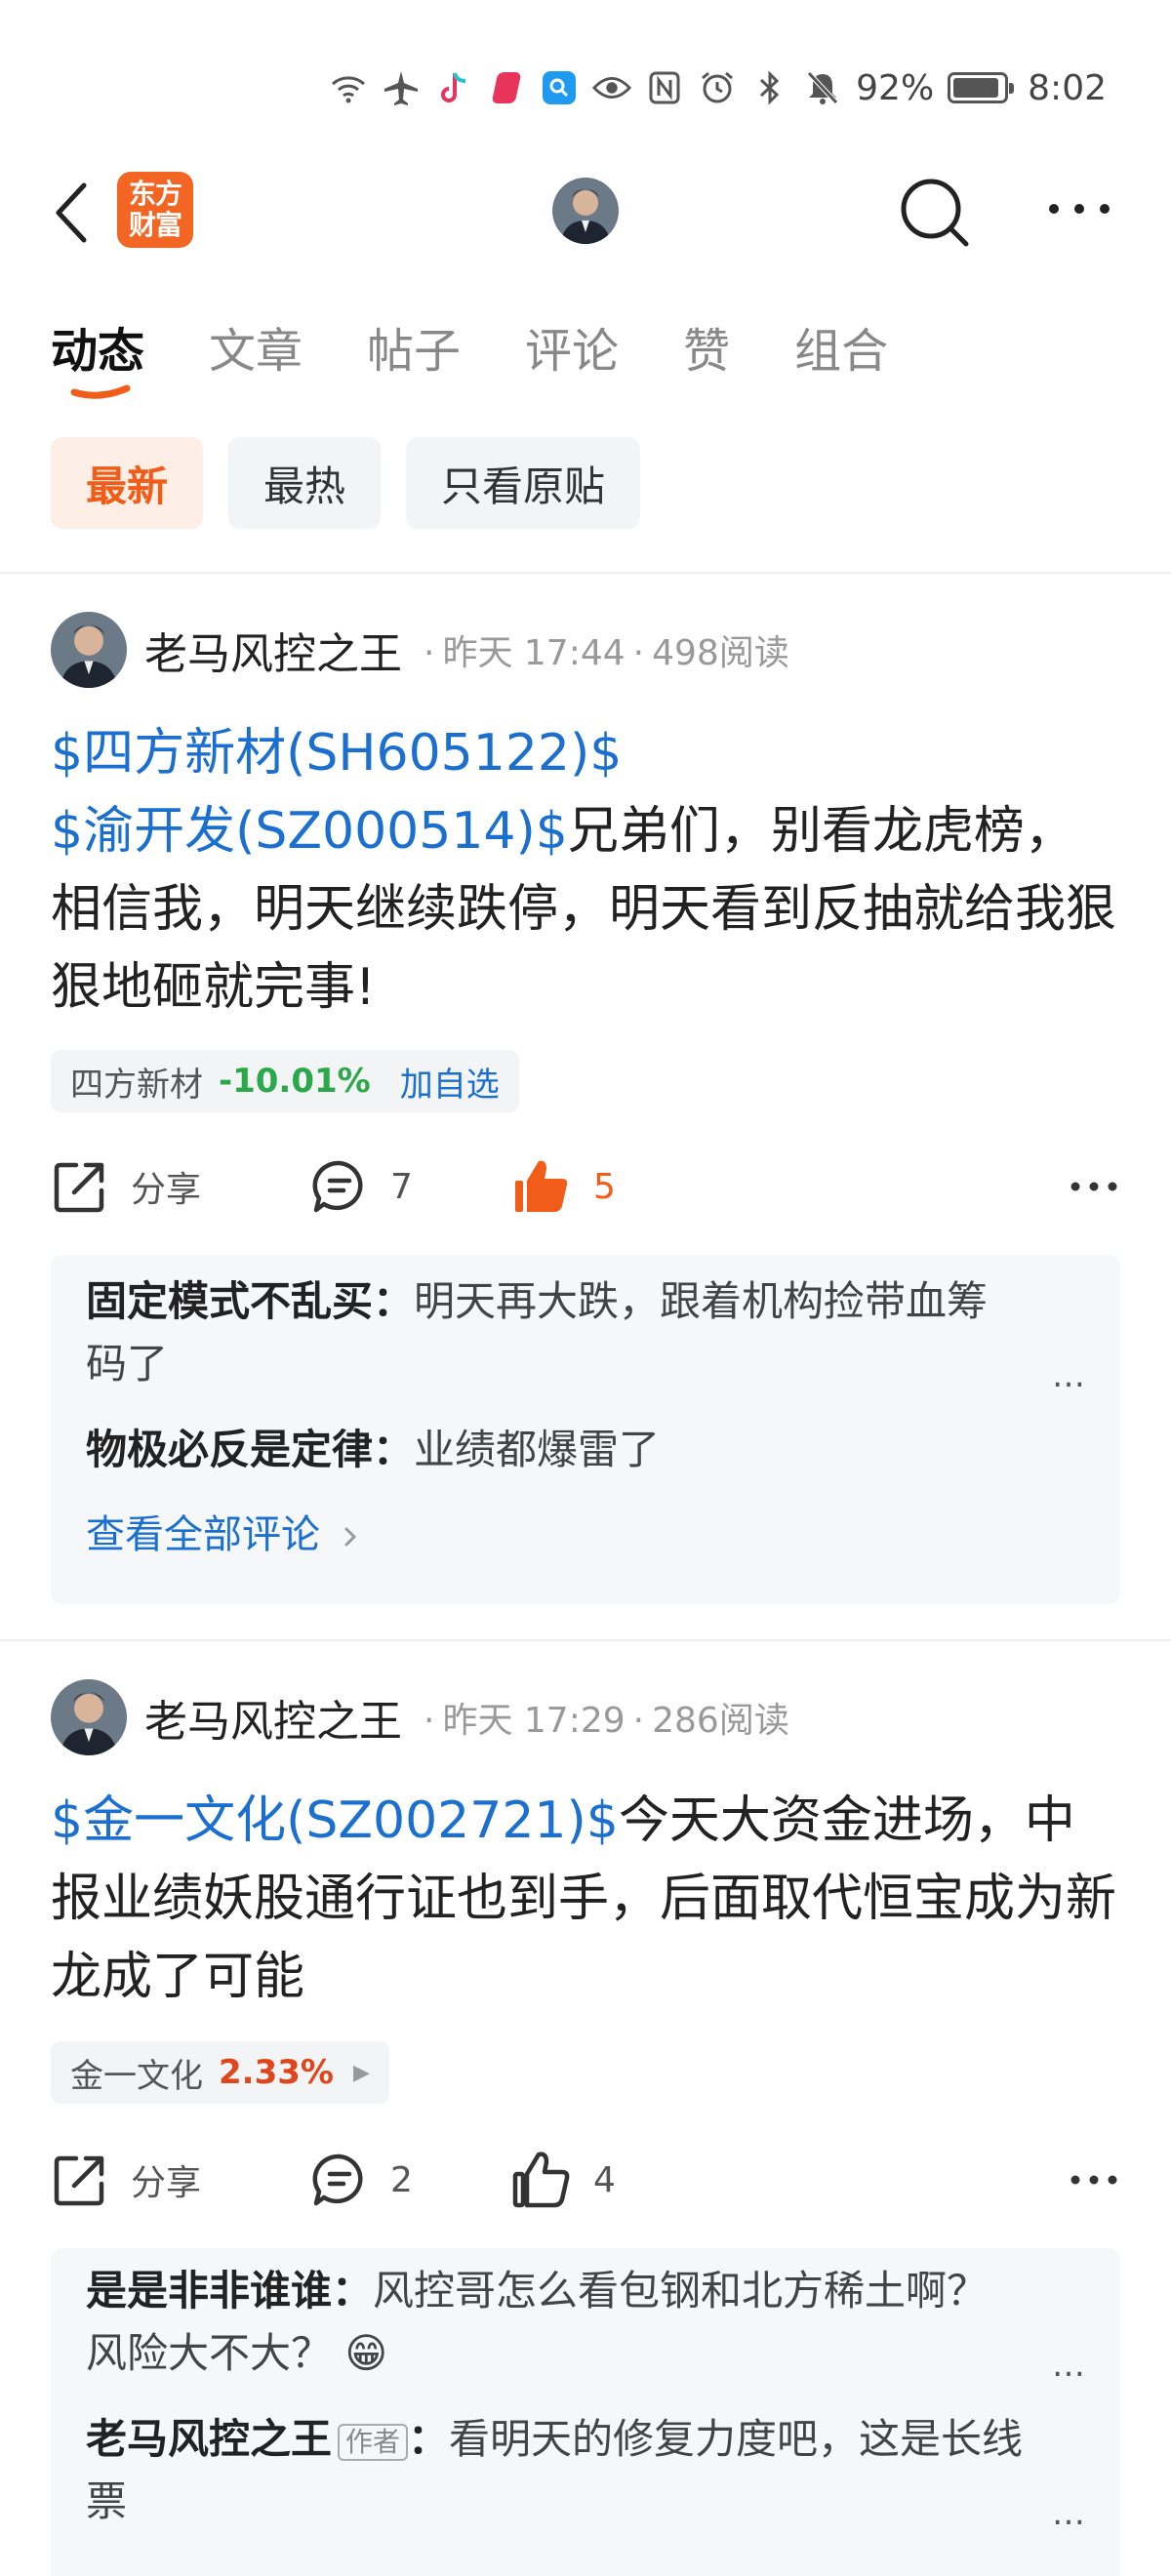  I want to click on post-time: 昨天 17:44, so click(534, 653).